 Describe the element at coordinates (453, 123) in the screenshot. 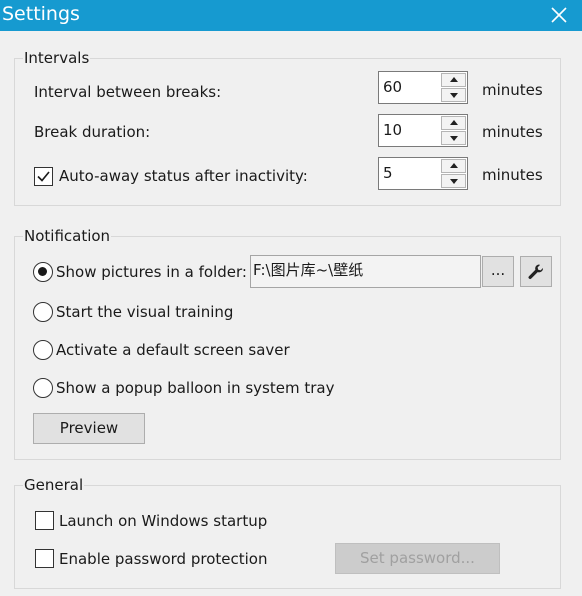

I see `break-duration-up-button` at that location.